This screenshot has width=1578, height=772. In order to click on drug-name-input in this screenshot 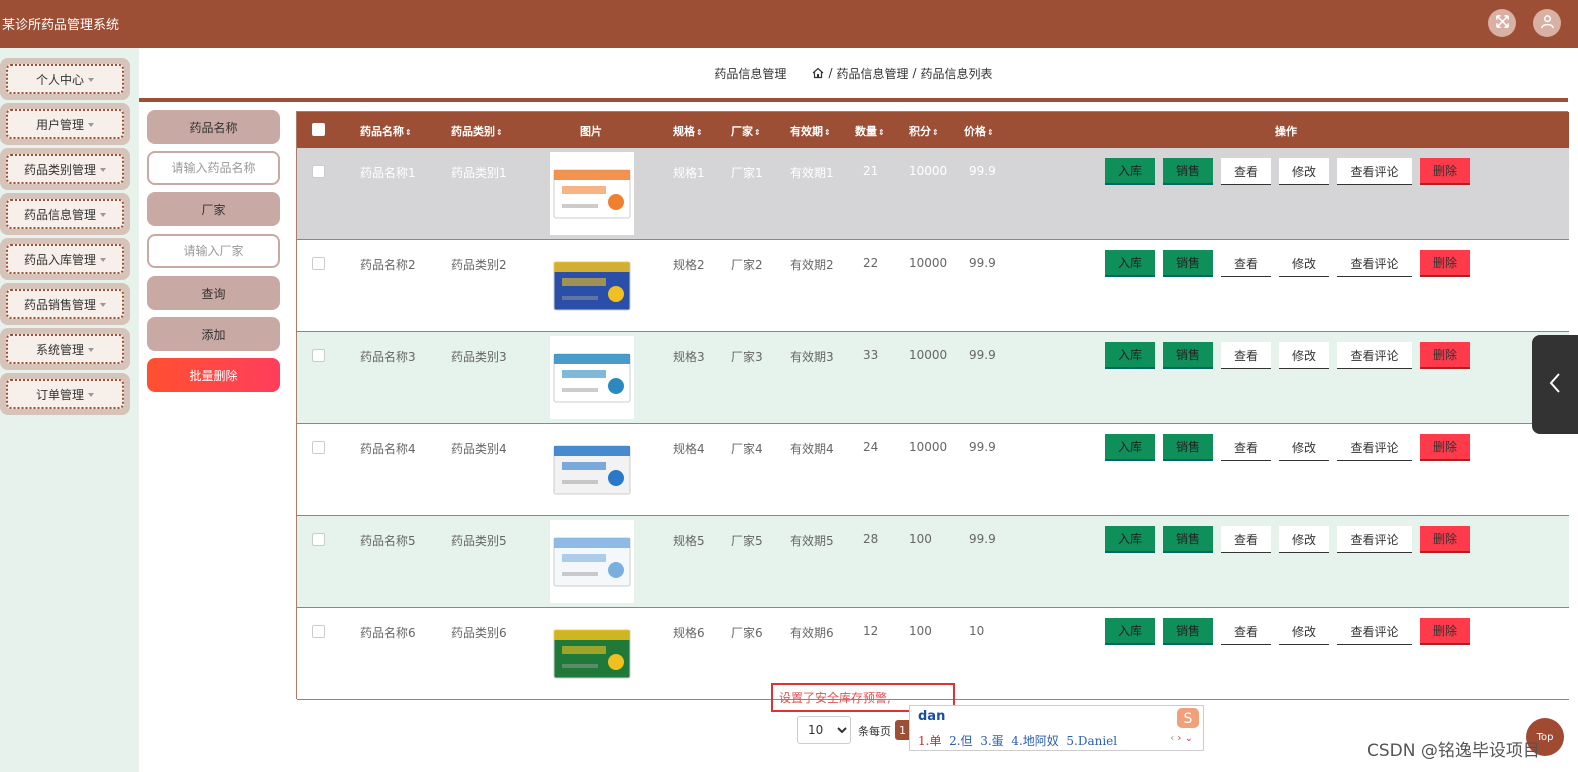, I will do `click(213, 168)`.